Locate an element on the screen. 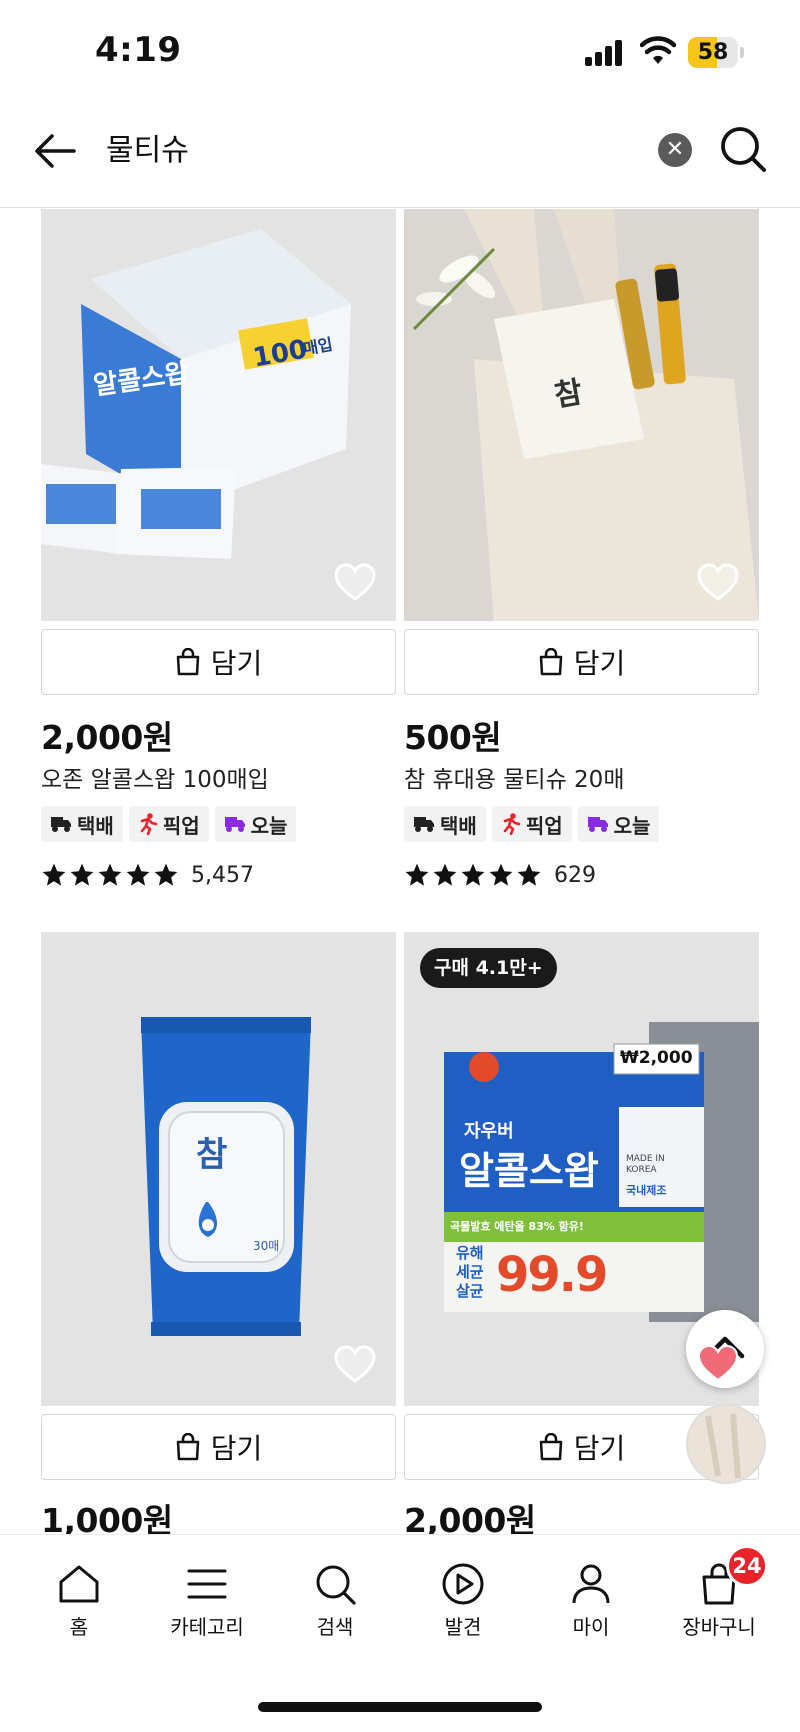 The height and width of the screenshot is (1732, 800). product-name: 오존 알콜스왑 100매입 is located at coordinates (155, 777).